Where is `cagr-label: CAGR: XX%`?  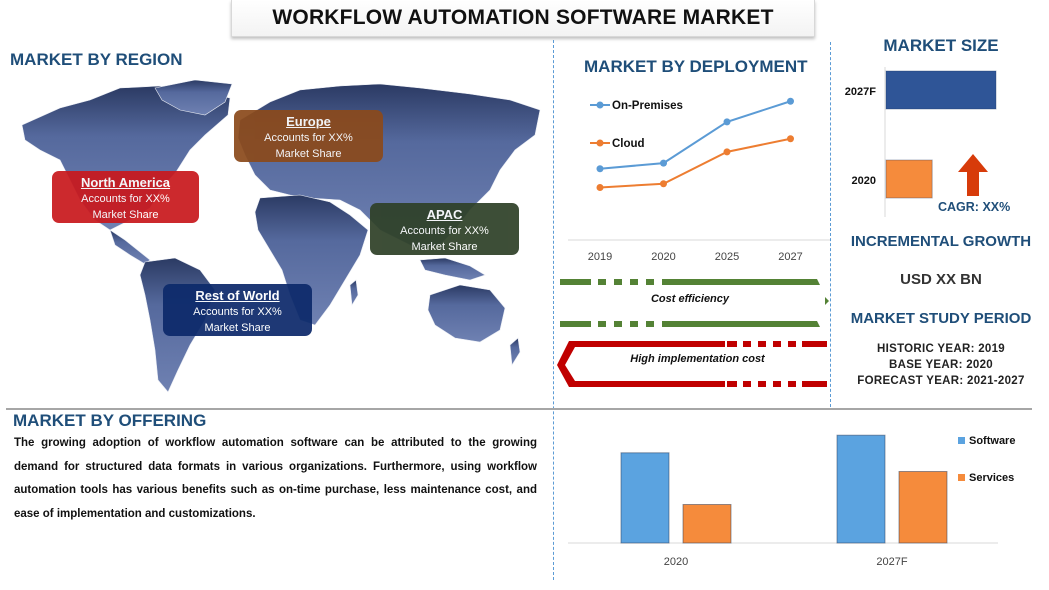 cagr-label: CAGR: XX% is located at coordinates (974, 207).